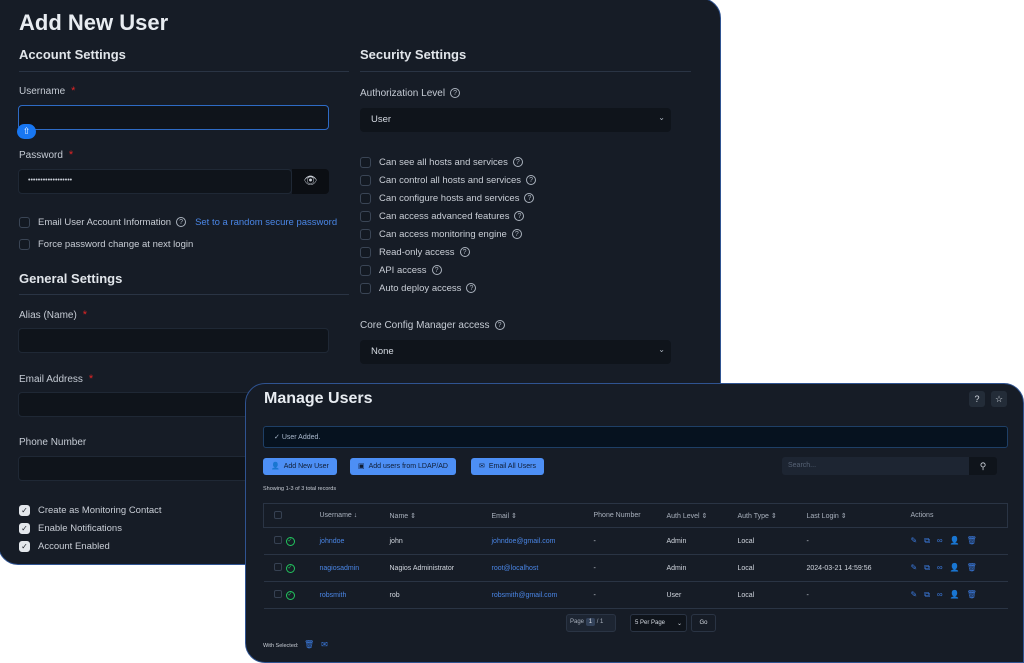 The height and width of the screenshot is (663, 1024). Describe the element at coordinates (859, 516) in the screenshot. I see `col-last-login: Last Login ⇕` at that location.